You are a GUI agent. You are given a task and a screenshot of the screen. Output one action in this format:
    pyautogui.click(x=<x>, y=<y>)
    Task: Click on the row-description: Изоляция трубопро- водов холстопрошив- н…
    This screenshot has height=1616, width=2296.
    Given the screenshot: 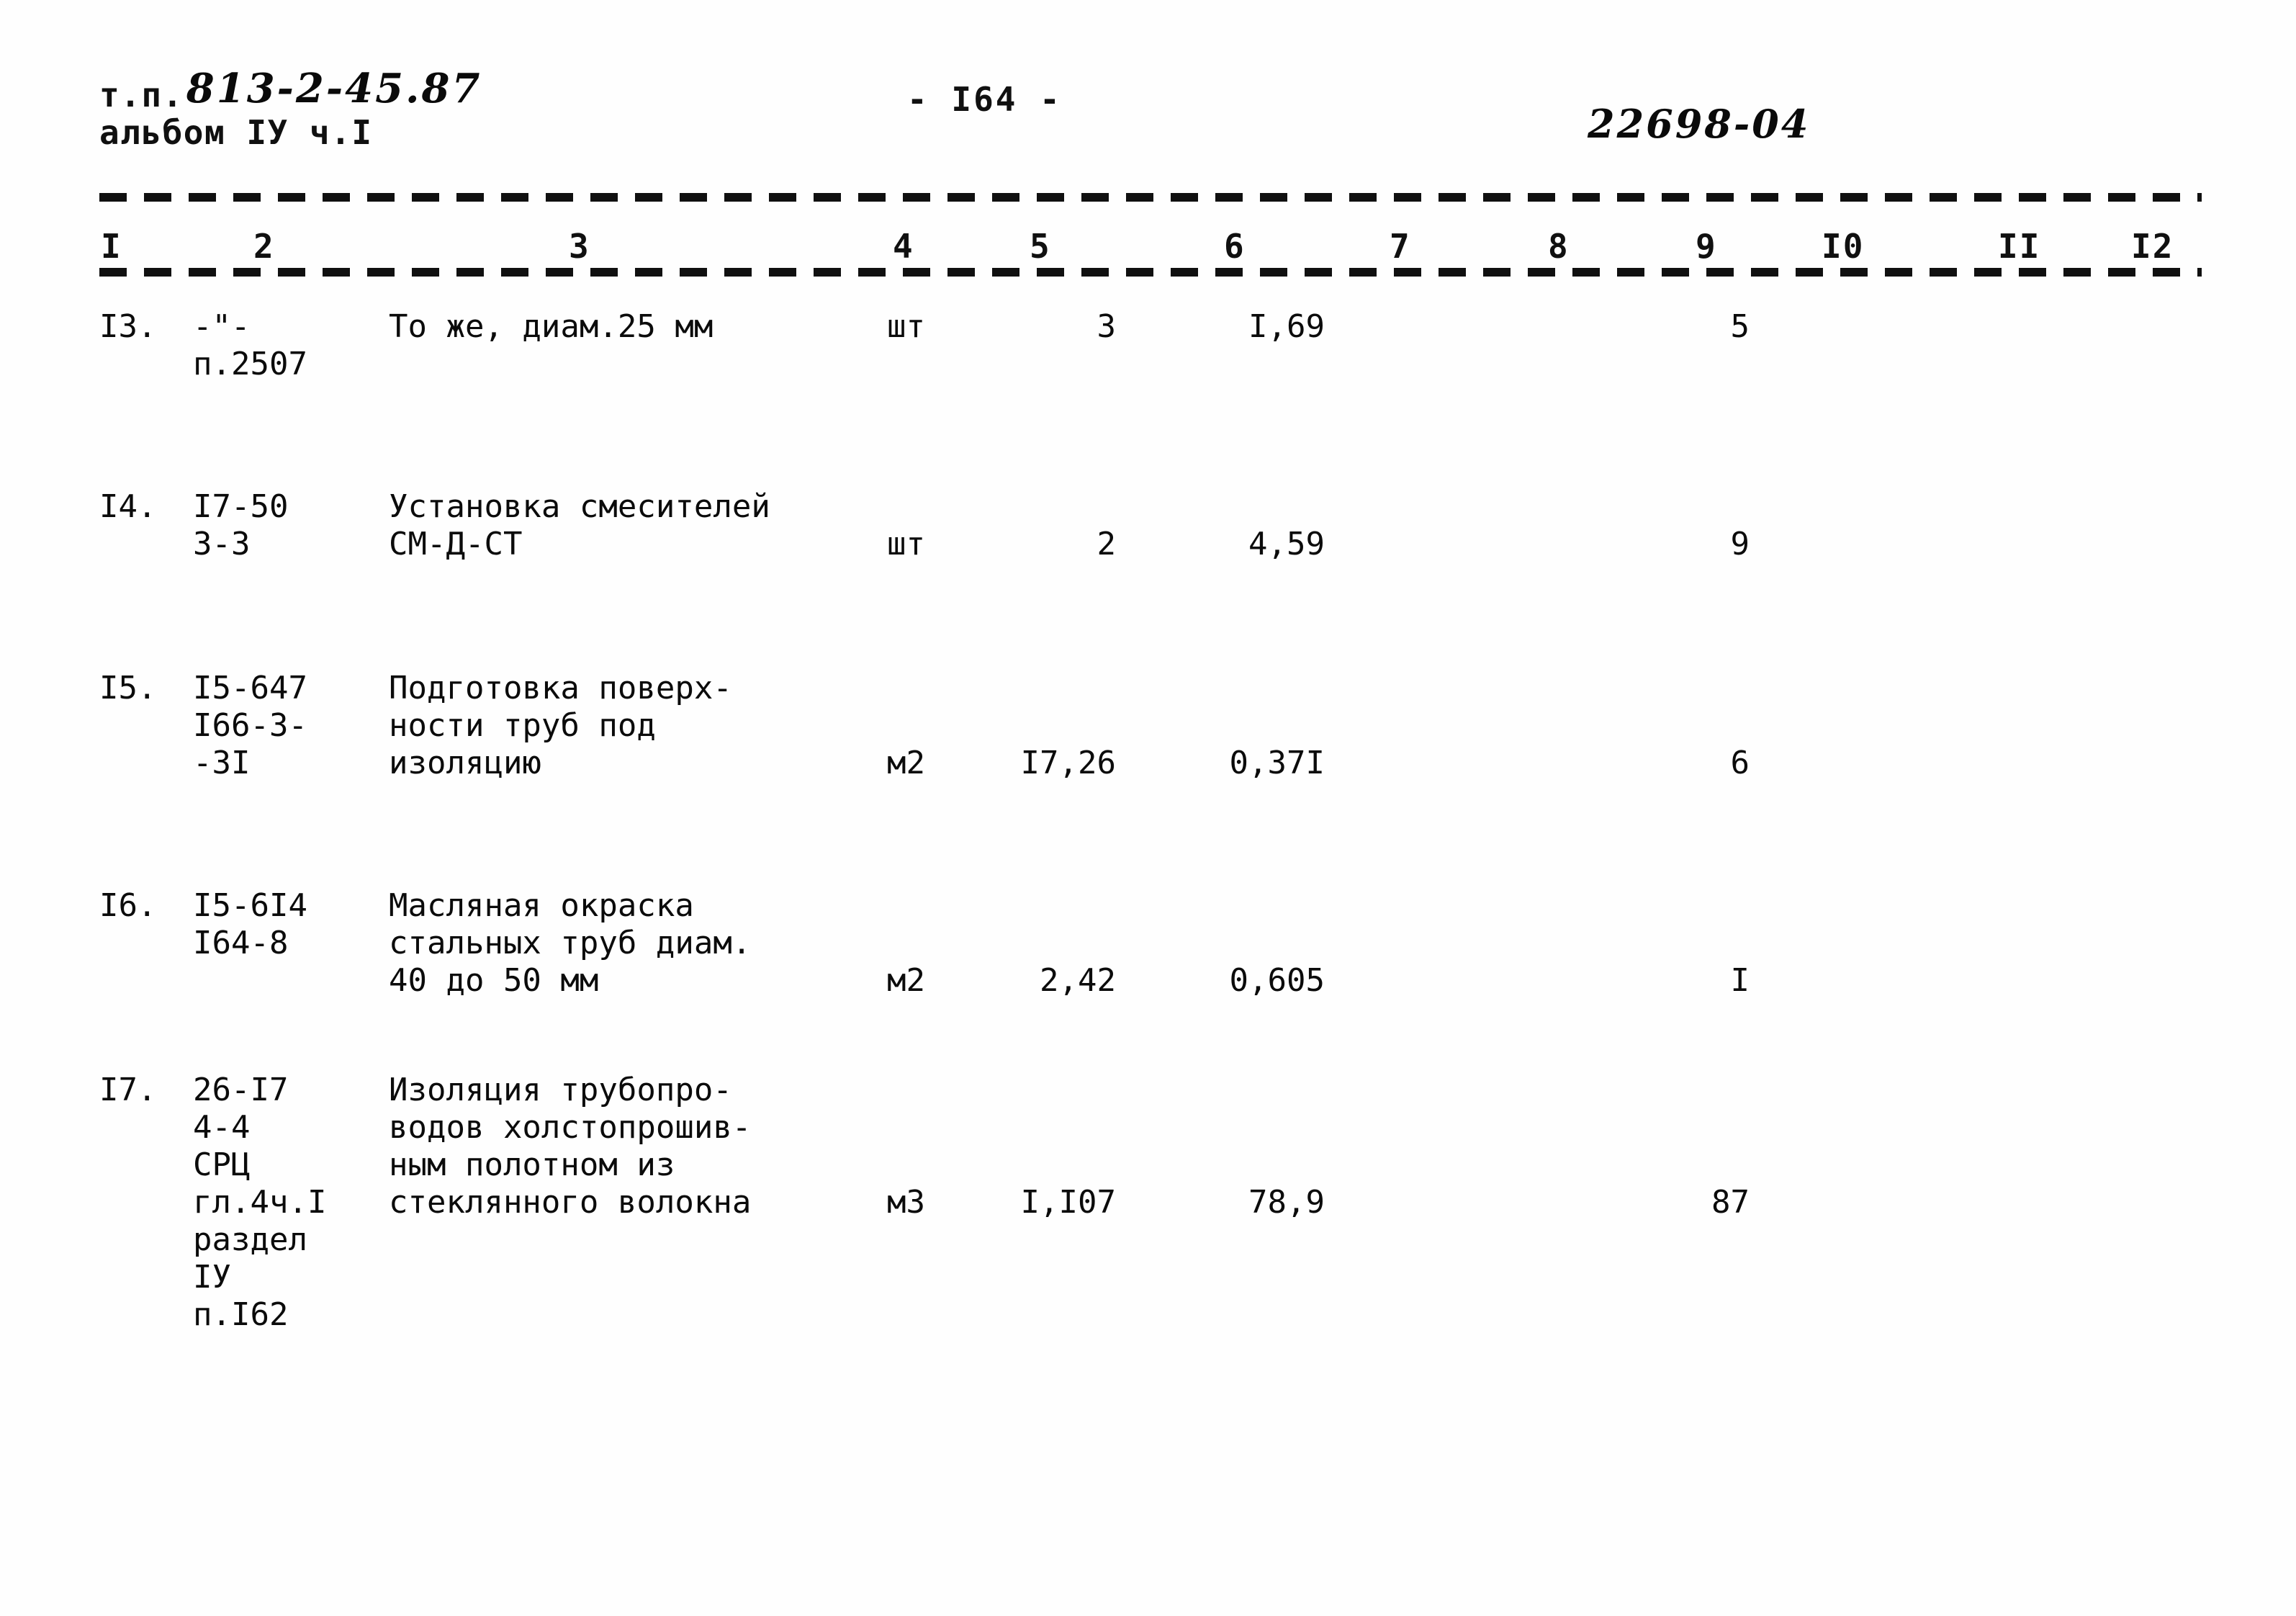 What is the action you would take?
    pyautogui.click(x=571, y=1146)
    